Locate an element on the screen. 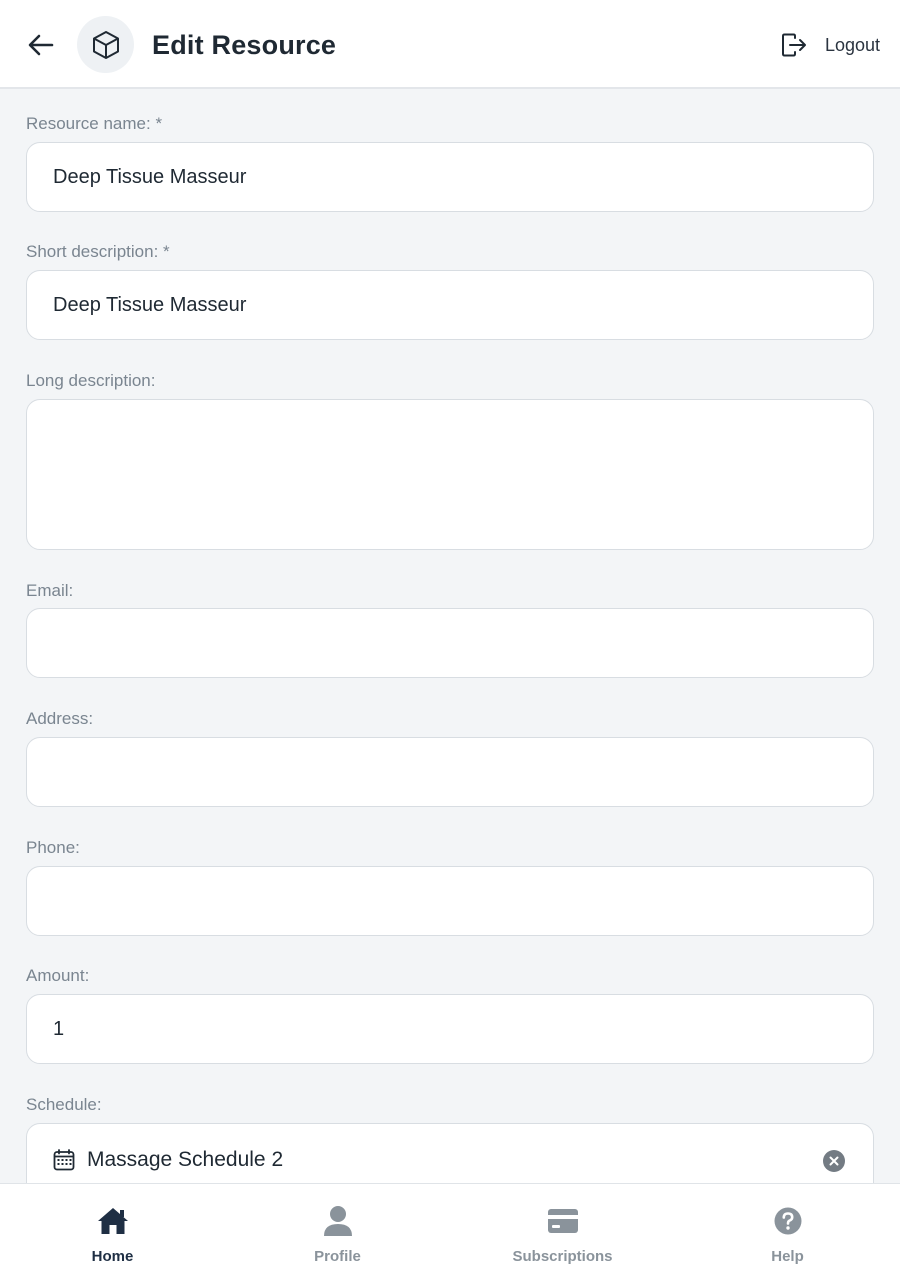  phone-input is located at coordinates (450, 901).